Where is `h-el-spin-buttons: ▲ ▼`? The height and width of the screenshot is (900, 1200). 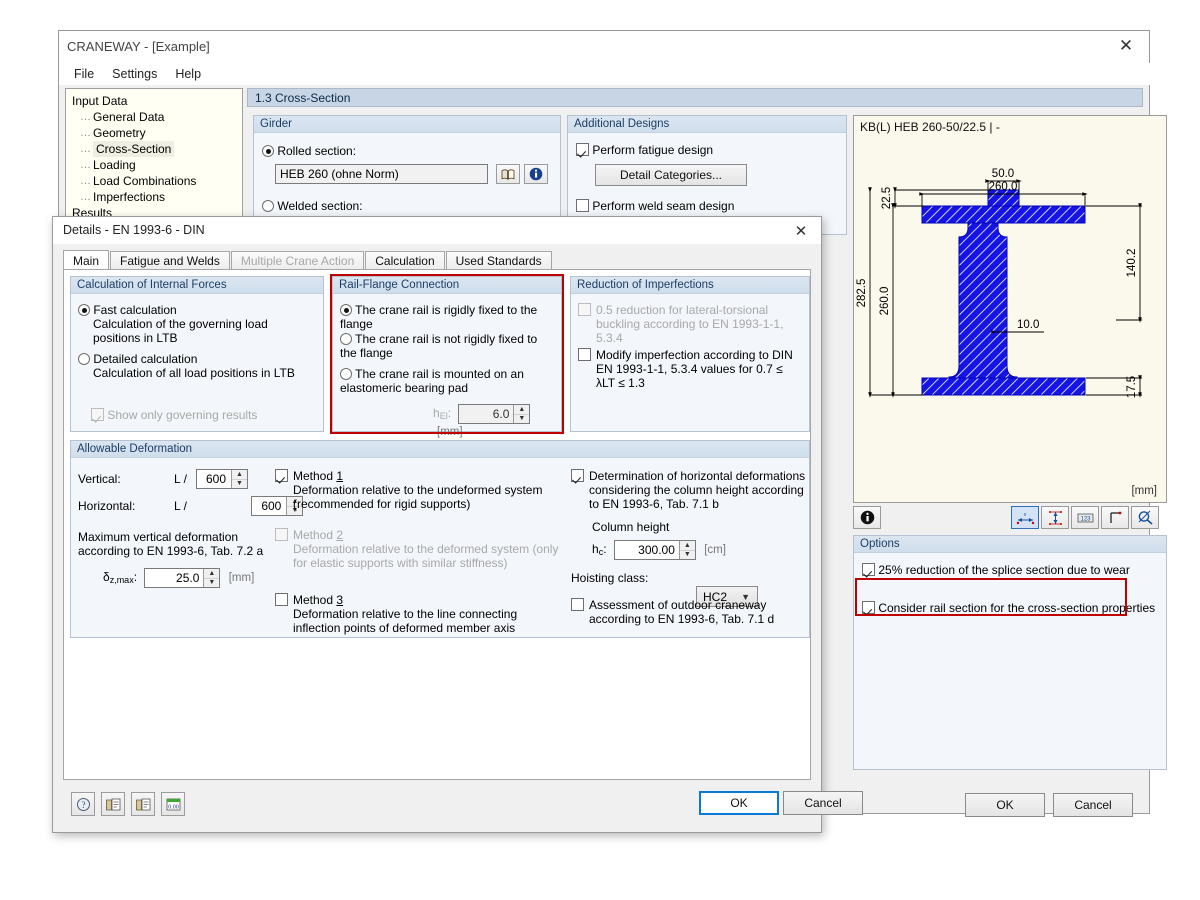 h-el-spin-buttons: ▲ ▼ is located at coordinates (521, 414).